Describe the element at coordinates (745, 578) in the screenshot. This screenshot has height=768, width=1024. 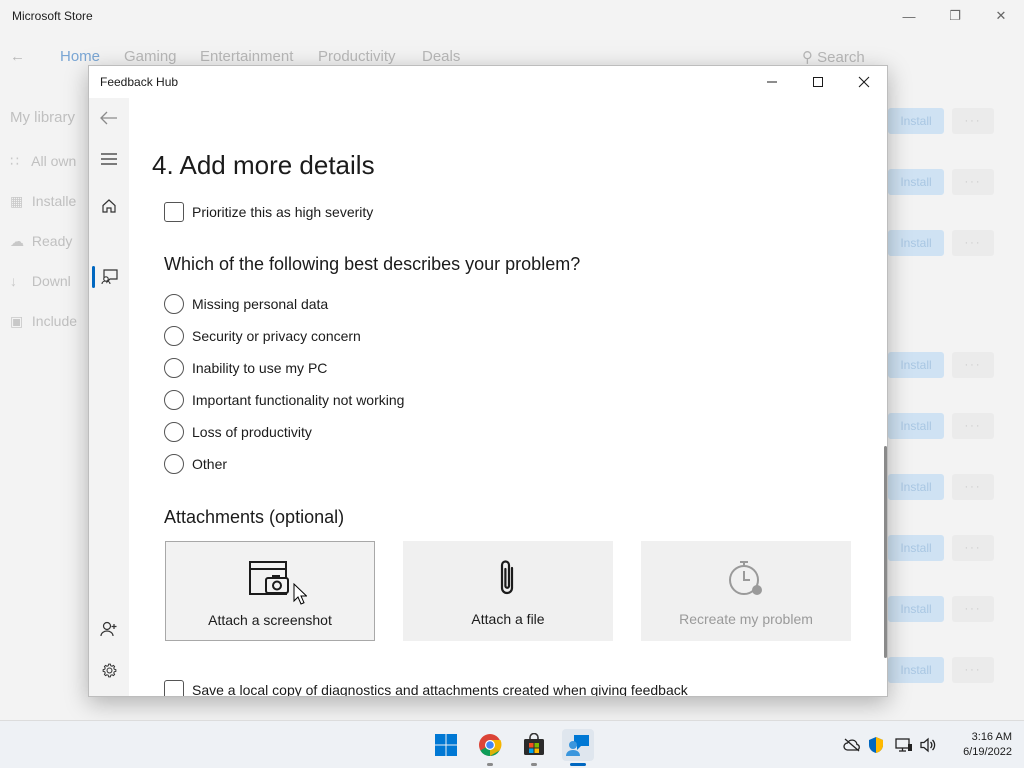
I see `stopwatch-icon` at that location.